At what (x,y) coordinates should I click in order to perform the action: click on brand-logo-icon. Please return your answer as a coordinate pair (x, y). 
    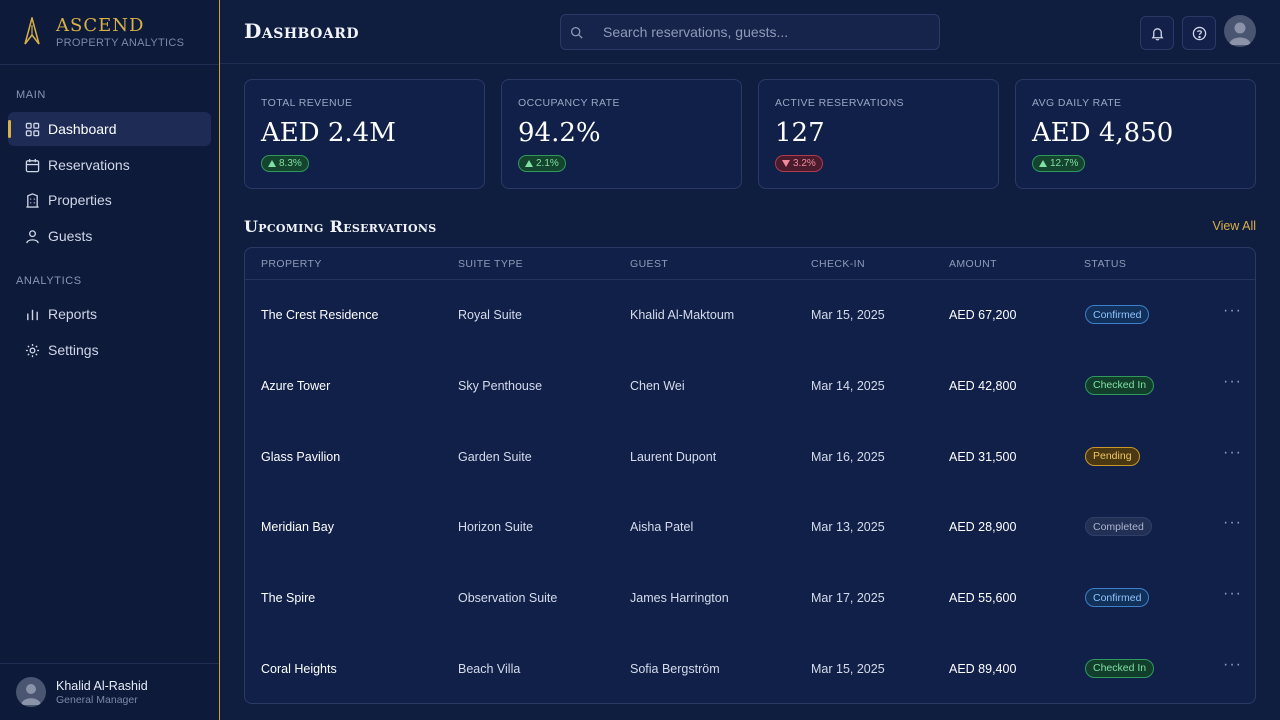
    Looking at the image, I should click on (32, 31).